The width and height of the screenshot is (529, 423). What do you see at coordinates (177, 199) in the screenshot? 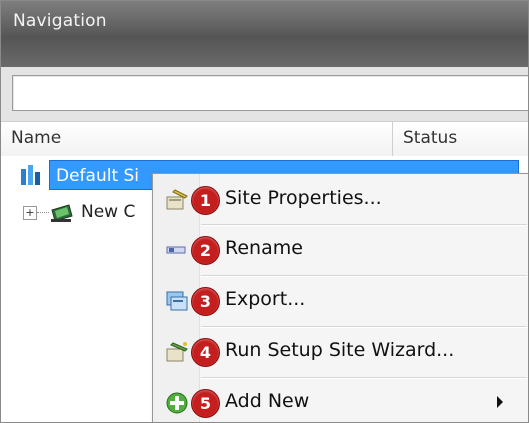
I see `properties-icon` at bounding box center [177, 199].